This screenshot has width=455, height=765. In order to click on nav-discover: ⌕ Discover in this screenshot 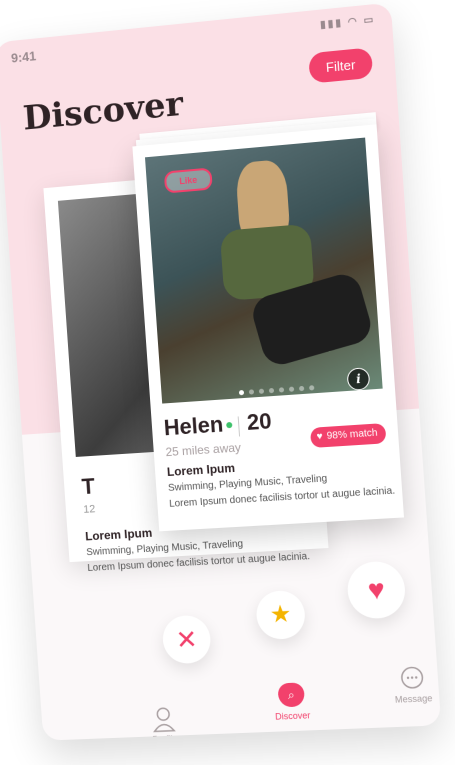, I will do `click(291, 701)`.